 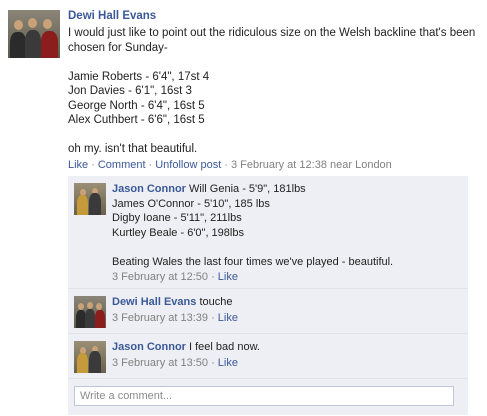 I want to click on comment-text-block: Jason Connor I feel bad now., so click(x=287, y=347).